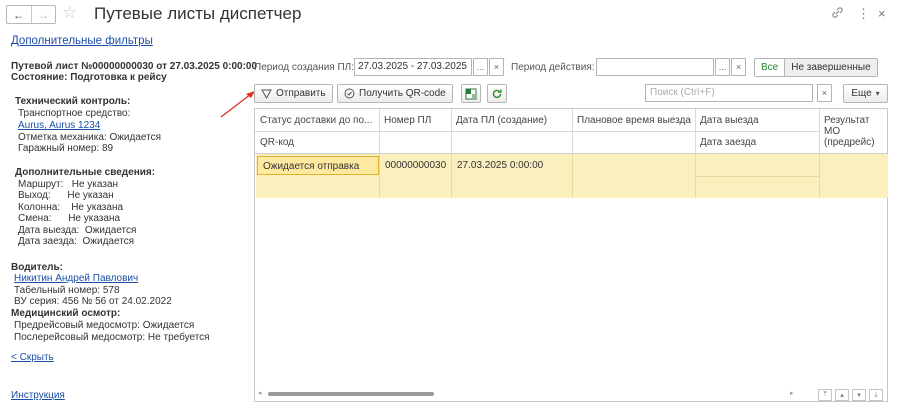 The width and height of the screenshot is (900, 410). I want to click on exit-value: Не указан, so click(90, 195).